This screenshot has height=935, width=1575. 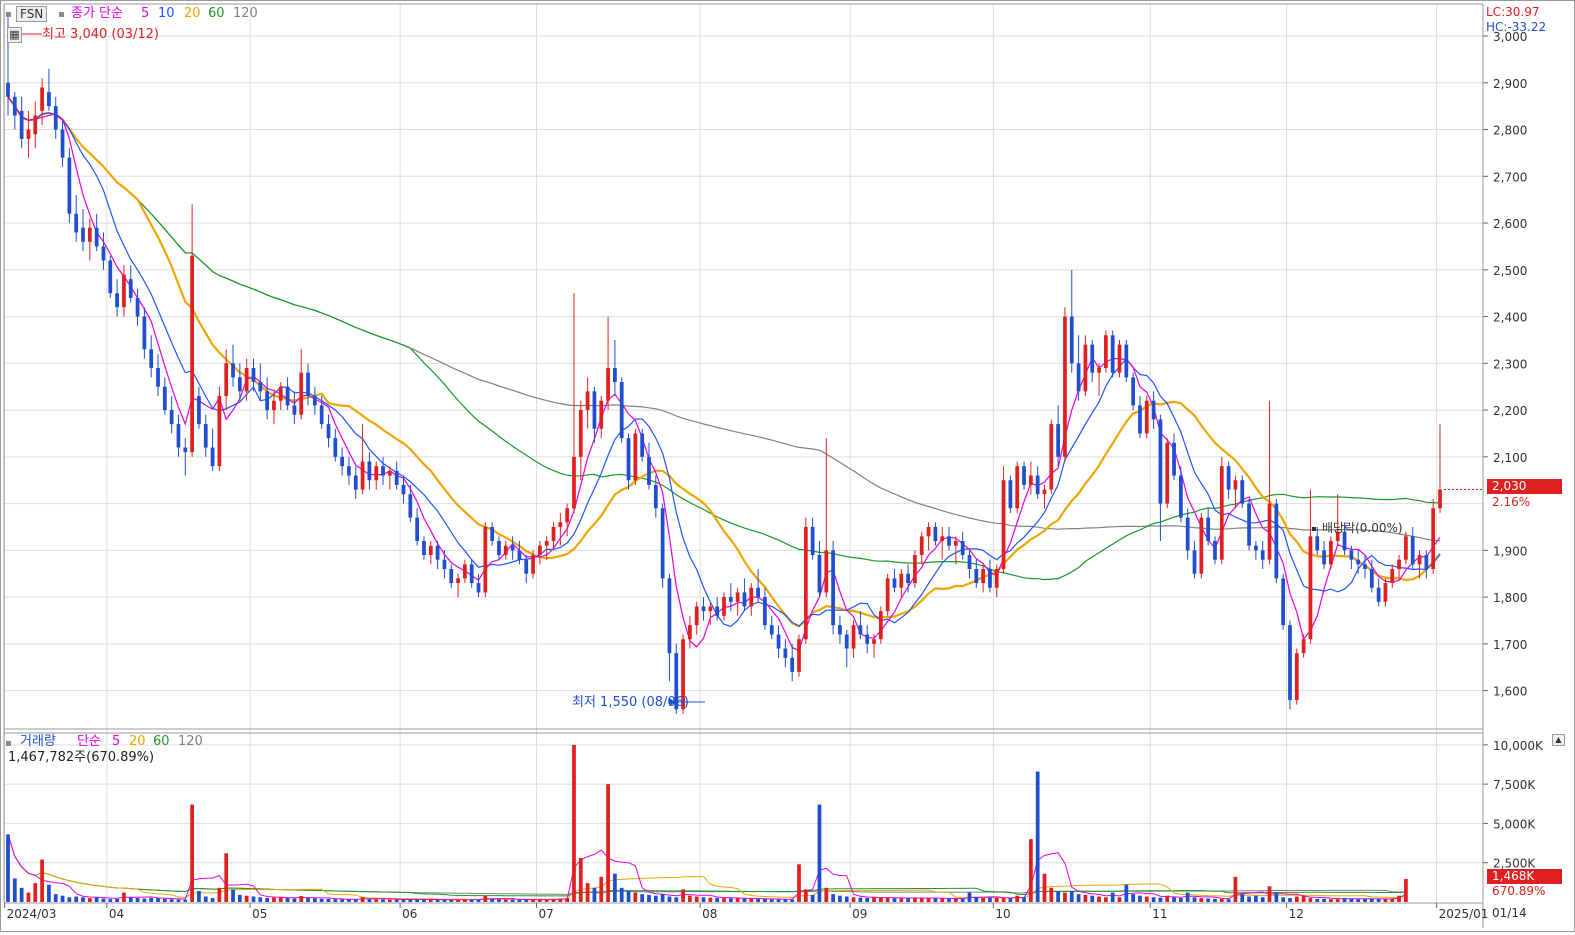 I want to click on vol-ma120-legend: 120, so click(x=190, y=741).